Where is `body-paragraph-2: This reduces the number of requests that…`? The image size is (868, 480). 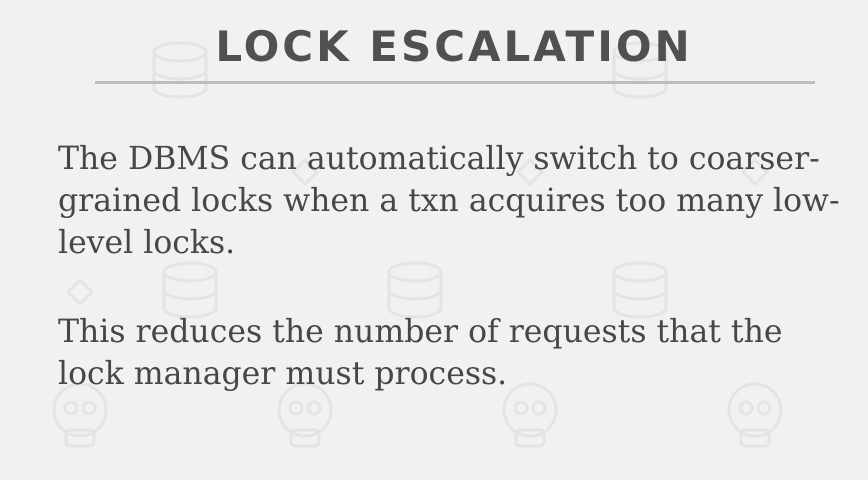 body-paragraph-2: This reduces the number of requests that… is located at coordinates (420, 353).